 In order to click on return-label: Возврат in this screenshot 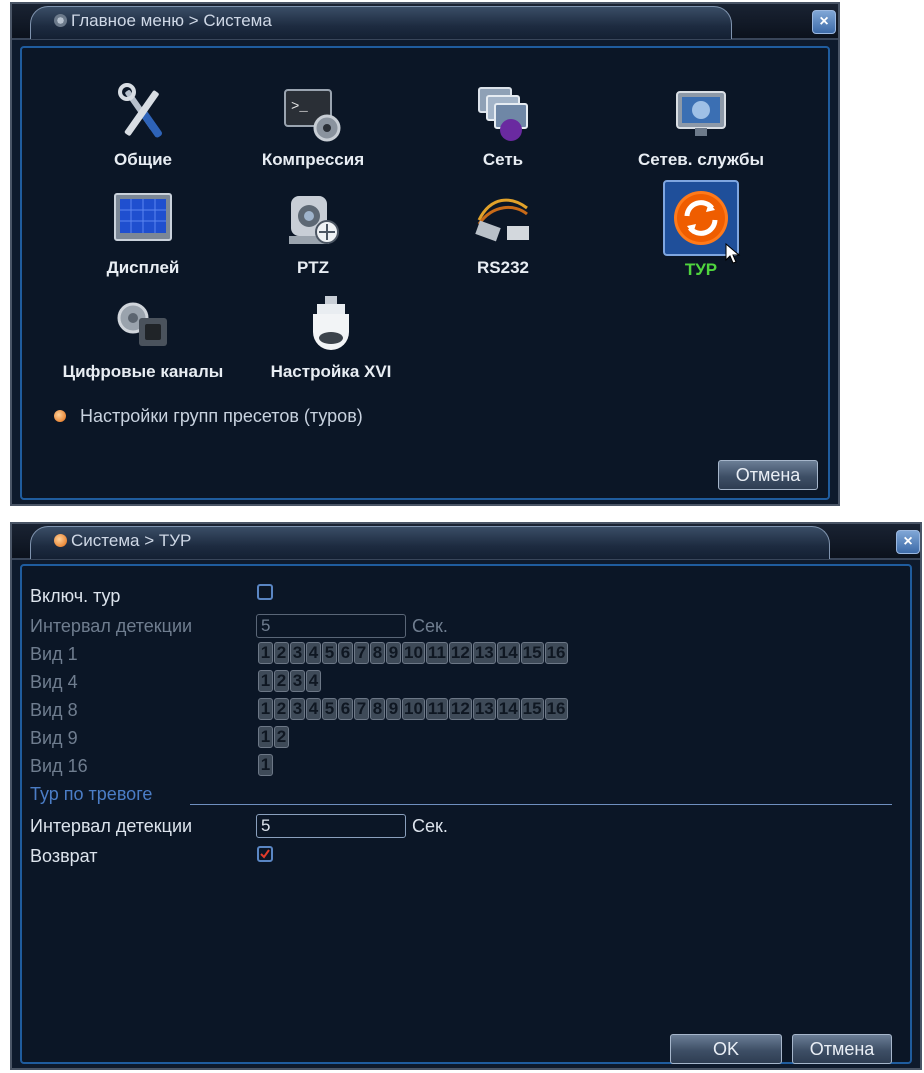, I will do `click(64, 856)`.